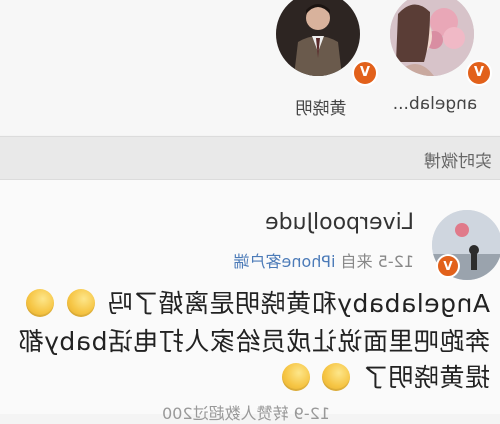 This screenshot has height=424, width=500. What do you see at coordinates (339, 222) in the screenshot?
I see `post-username: LiverpoolJude` at bounding box center [339, 222].